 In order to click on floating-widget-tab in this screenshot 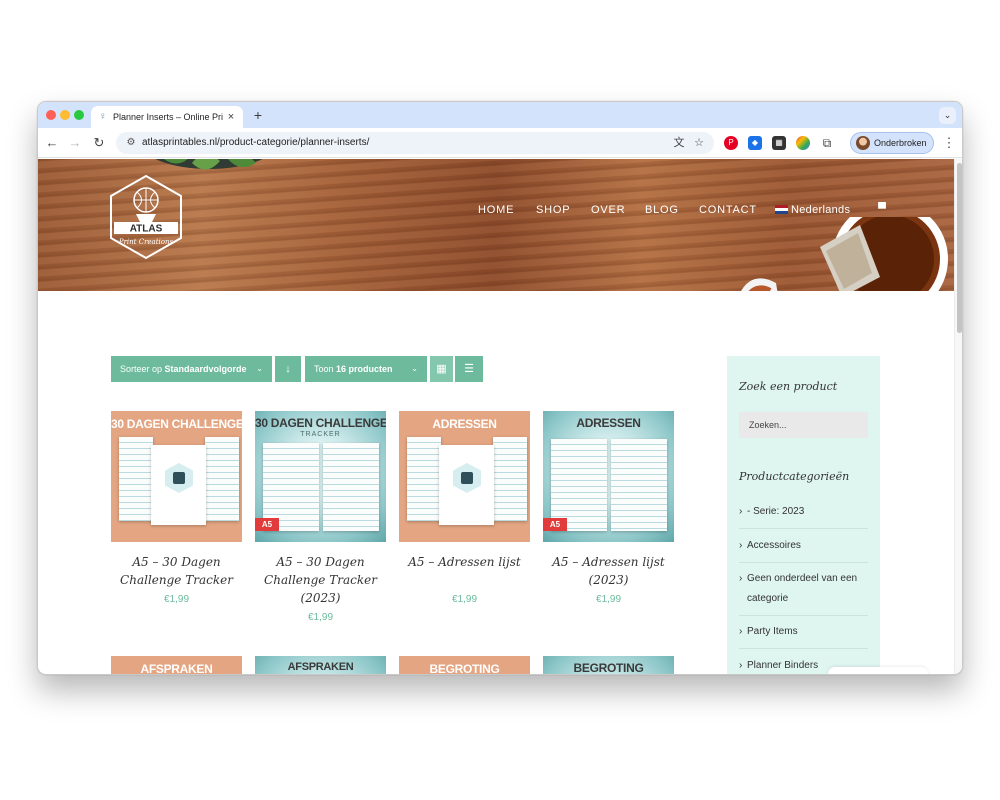, I will do `click(878, 670)`.